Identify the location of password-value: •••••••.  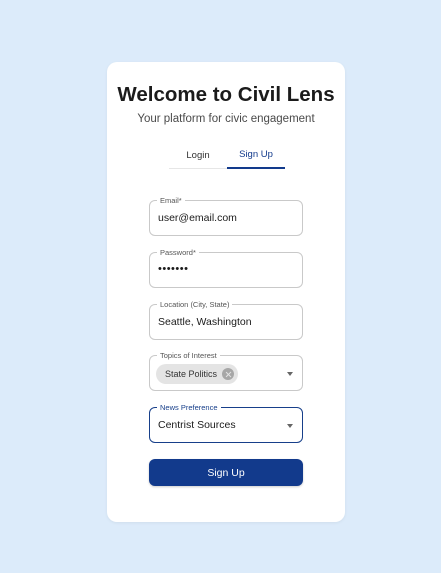
(173, 269).